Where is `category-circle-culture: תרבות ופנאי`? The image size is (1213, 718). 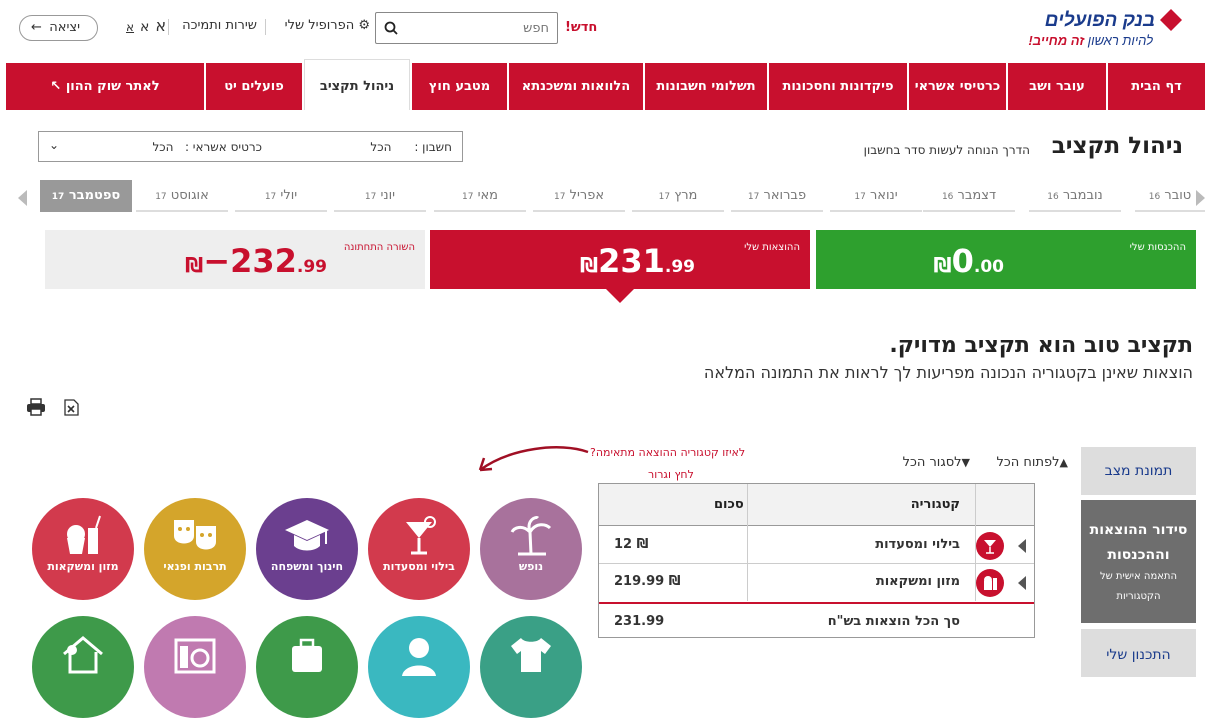 category-circle-culture: תרבות ופנאי is located at coordinates (195, 549).